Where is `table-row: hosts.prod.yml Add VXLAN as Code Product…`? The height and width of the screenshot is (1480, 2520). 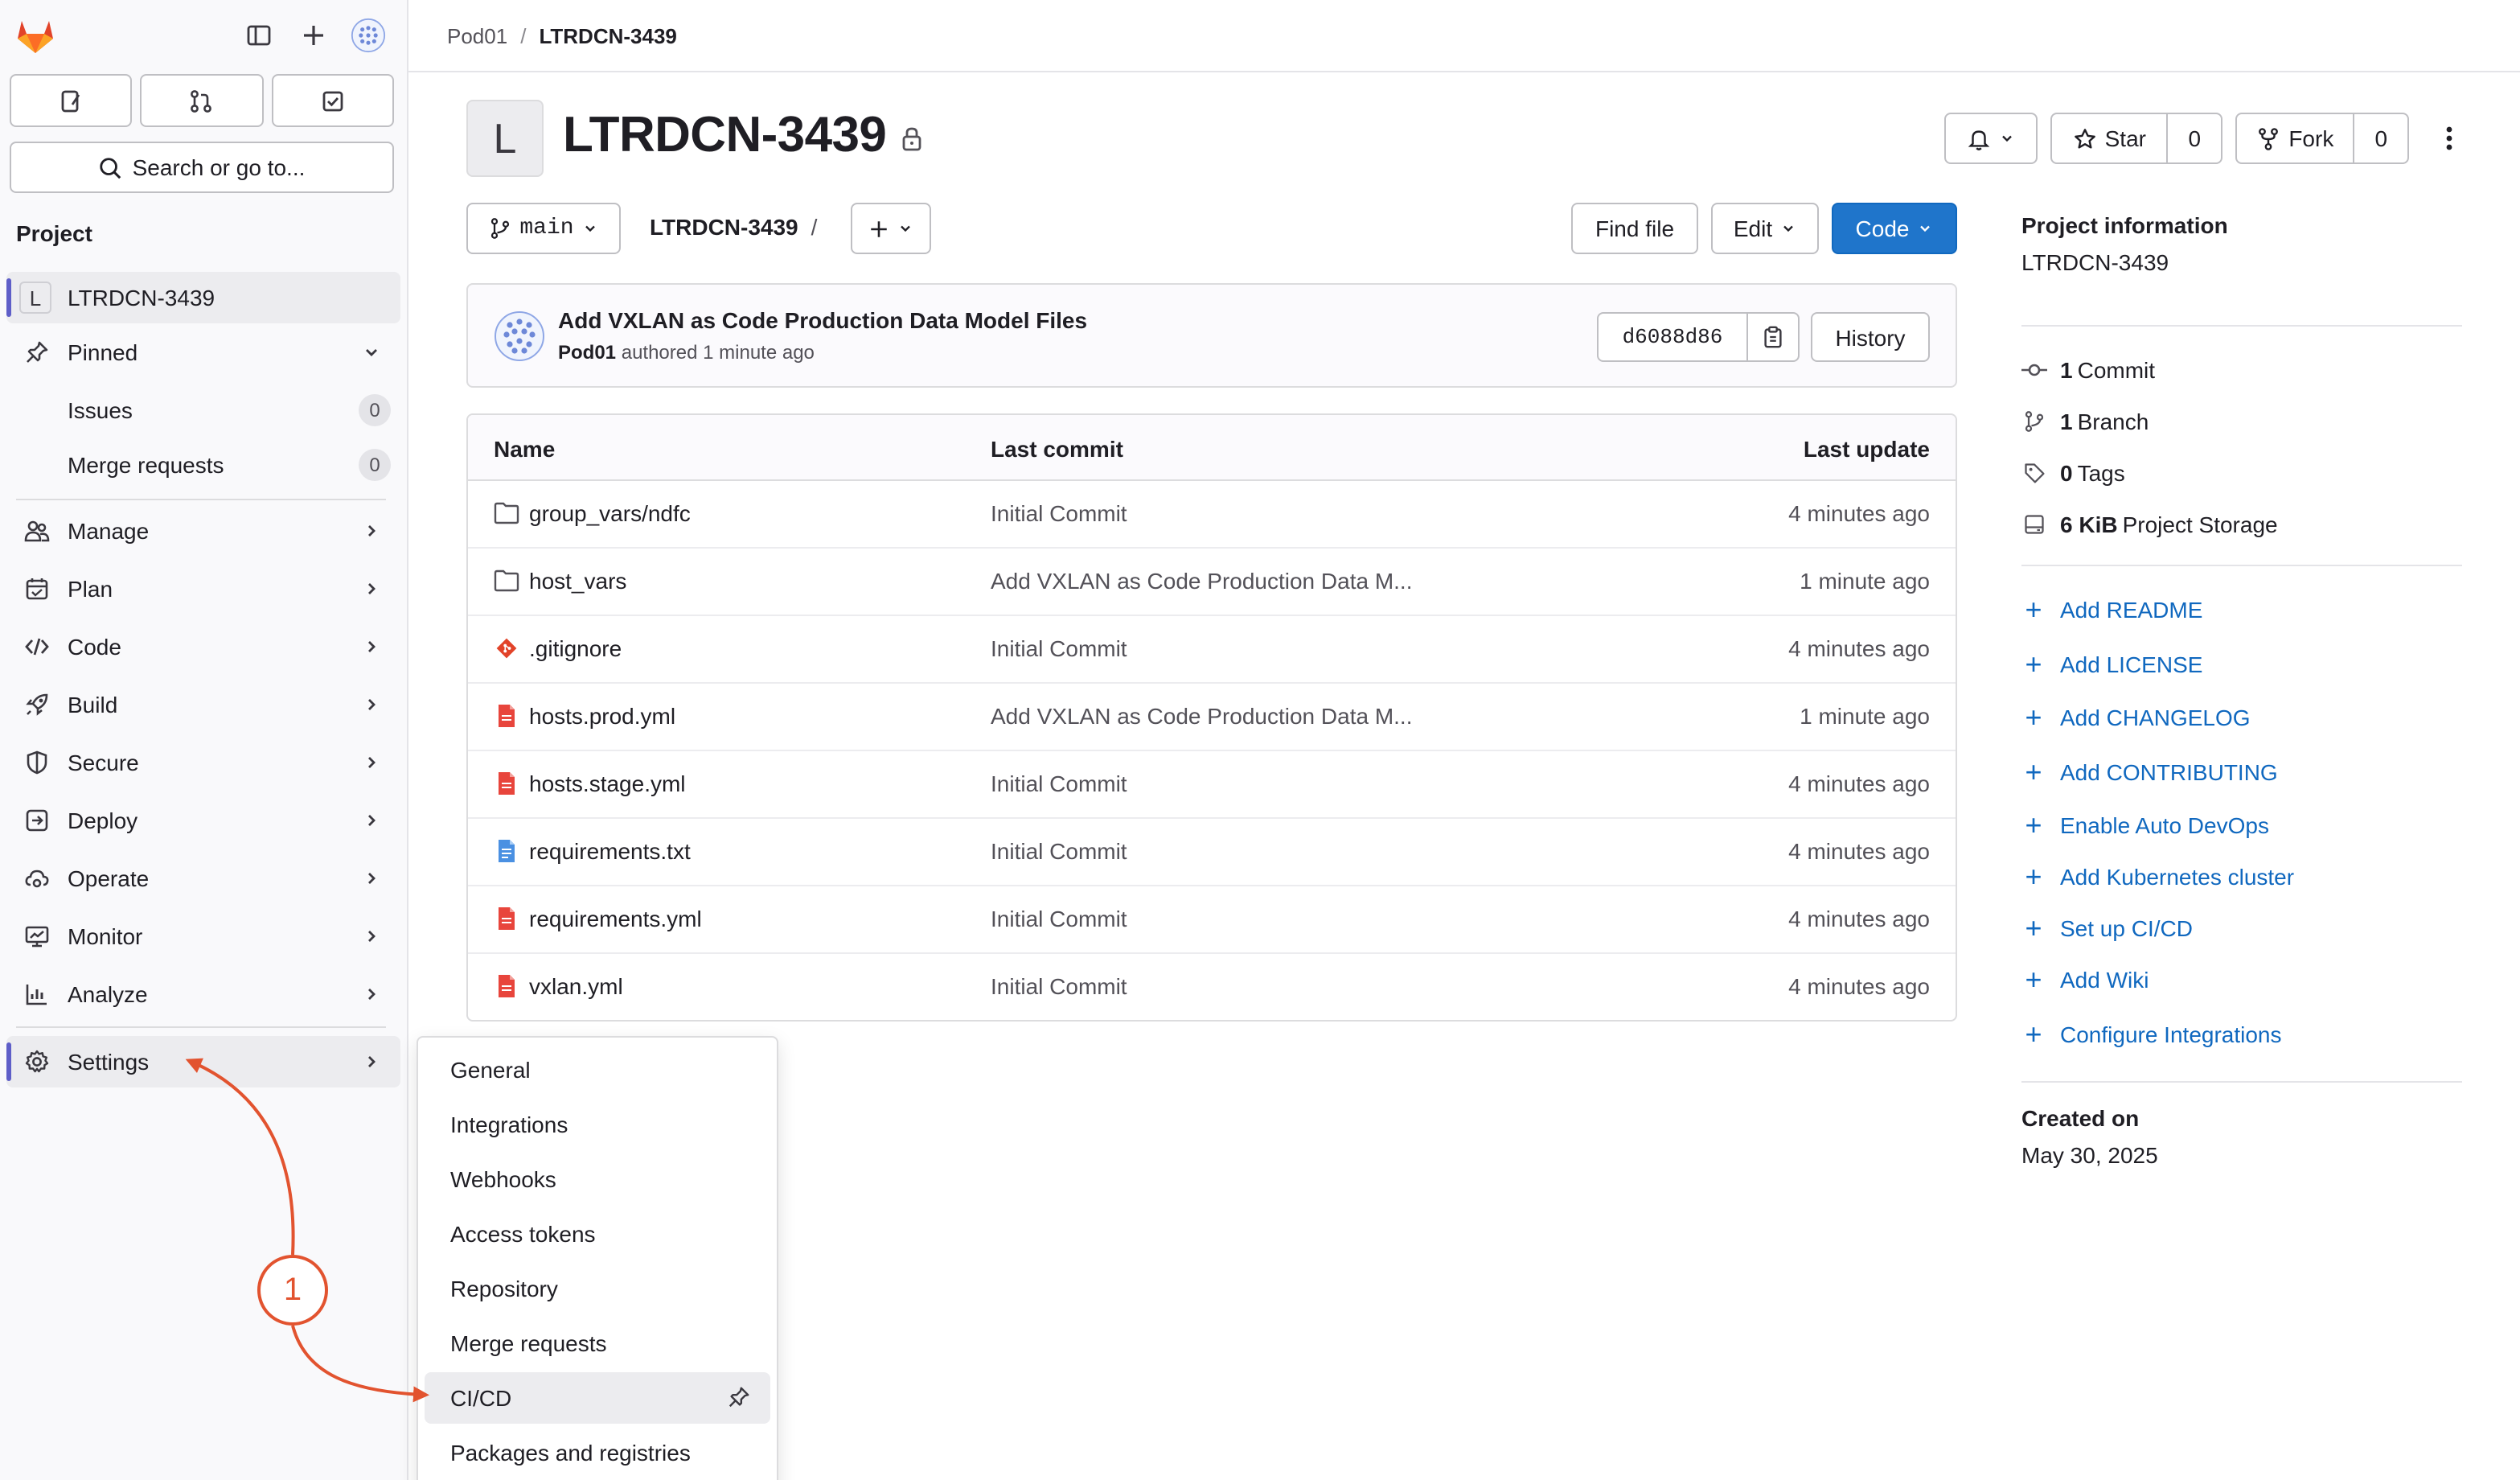
table-row: hosts.prod.yml Add VXLAN as Code Product… is located at coordinates (1212, 717).